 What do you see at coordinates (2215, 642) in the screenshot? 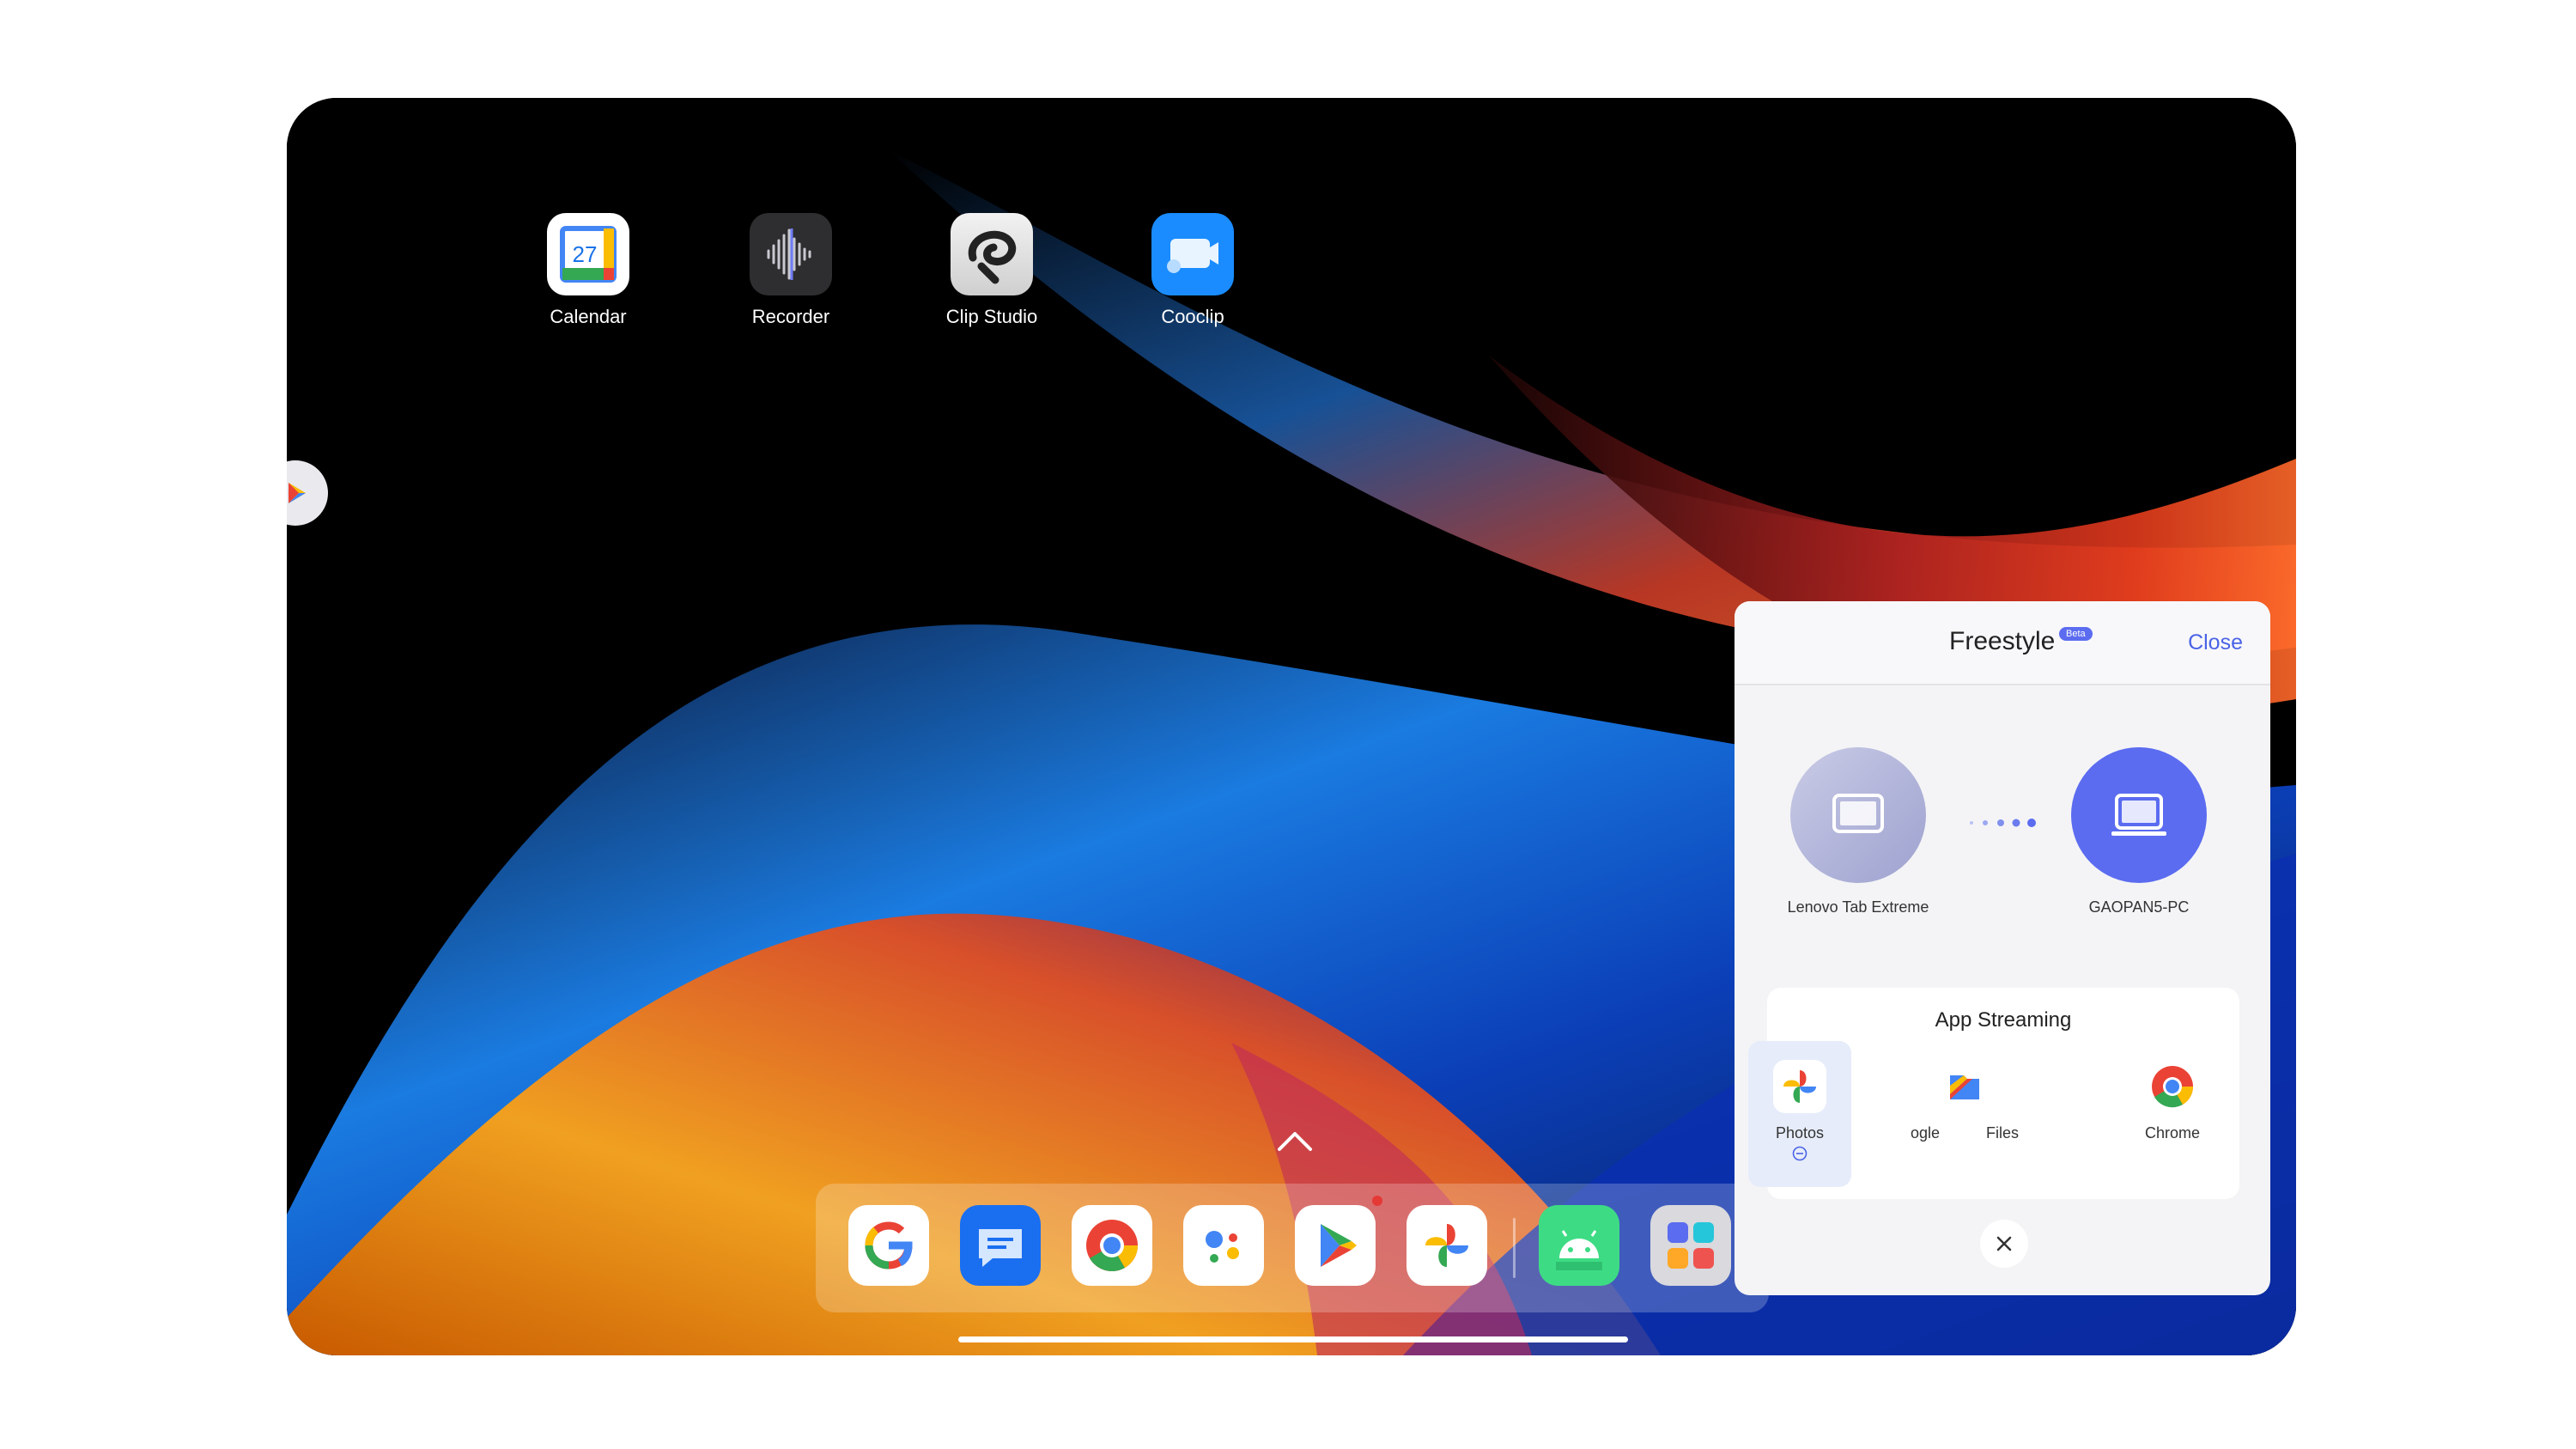
I see `close-button: Close` at bounding box center [2215, 642].